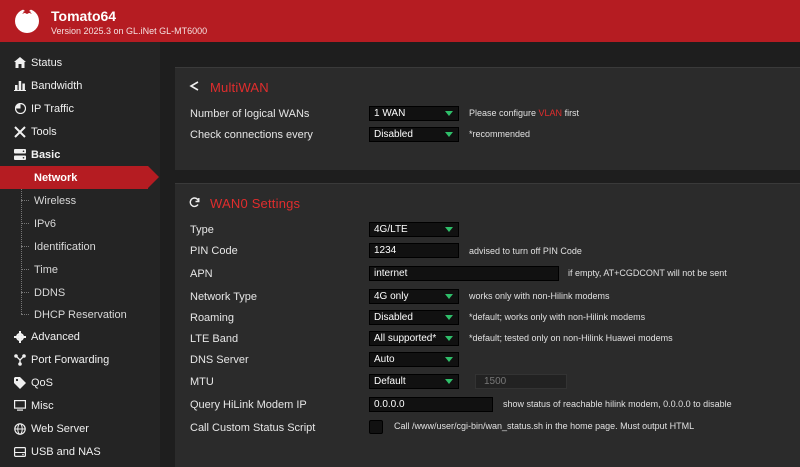  What do you see at coordinates (20, 452) in the screenshot?
I see `drive-icon` at bounding box center [20, 452].